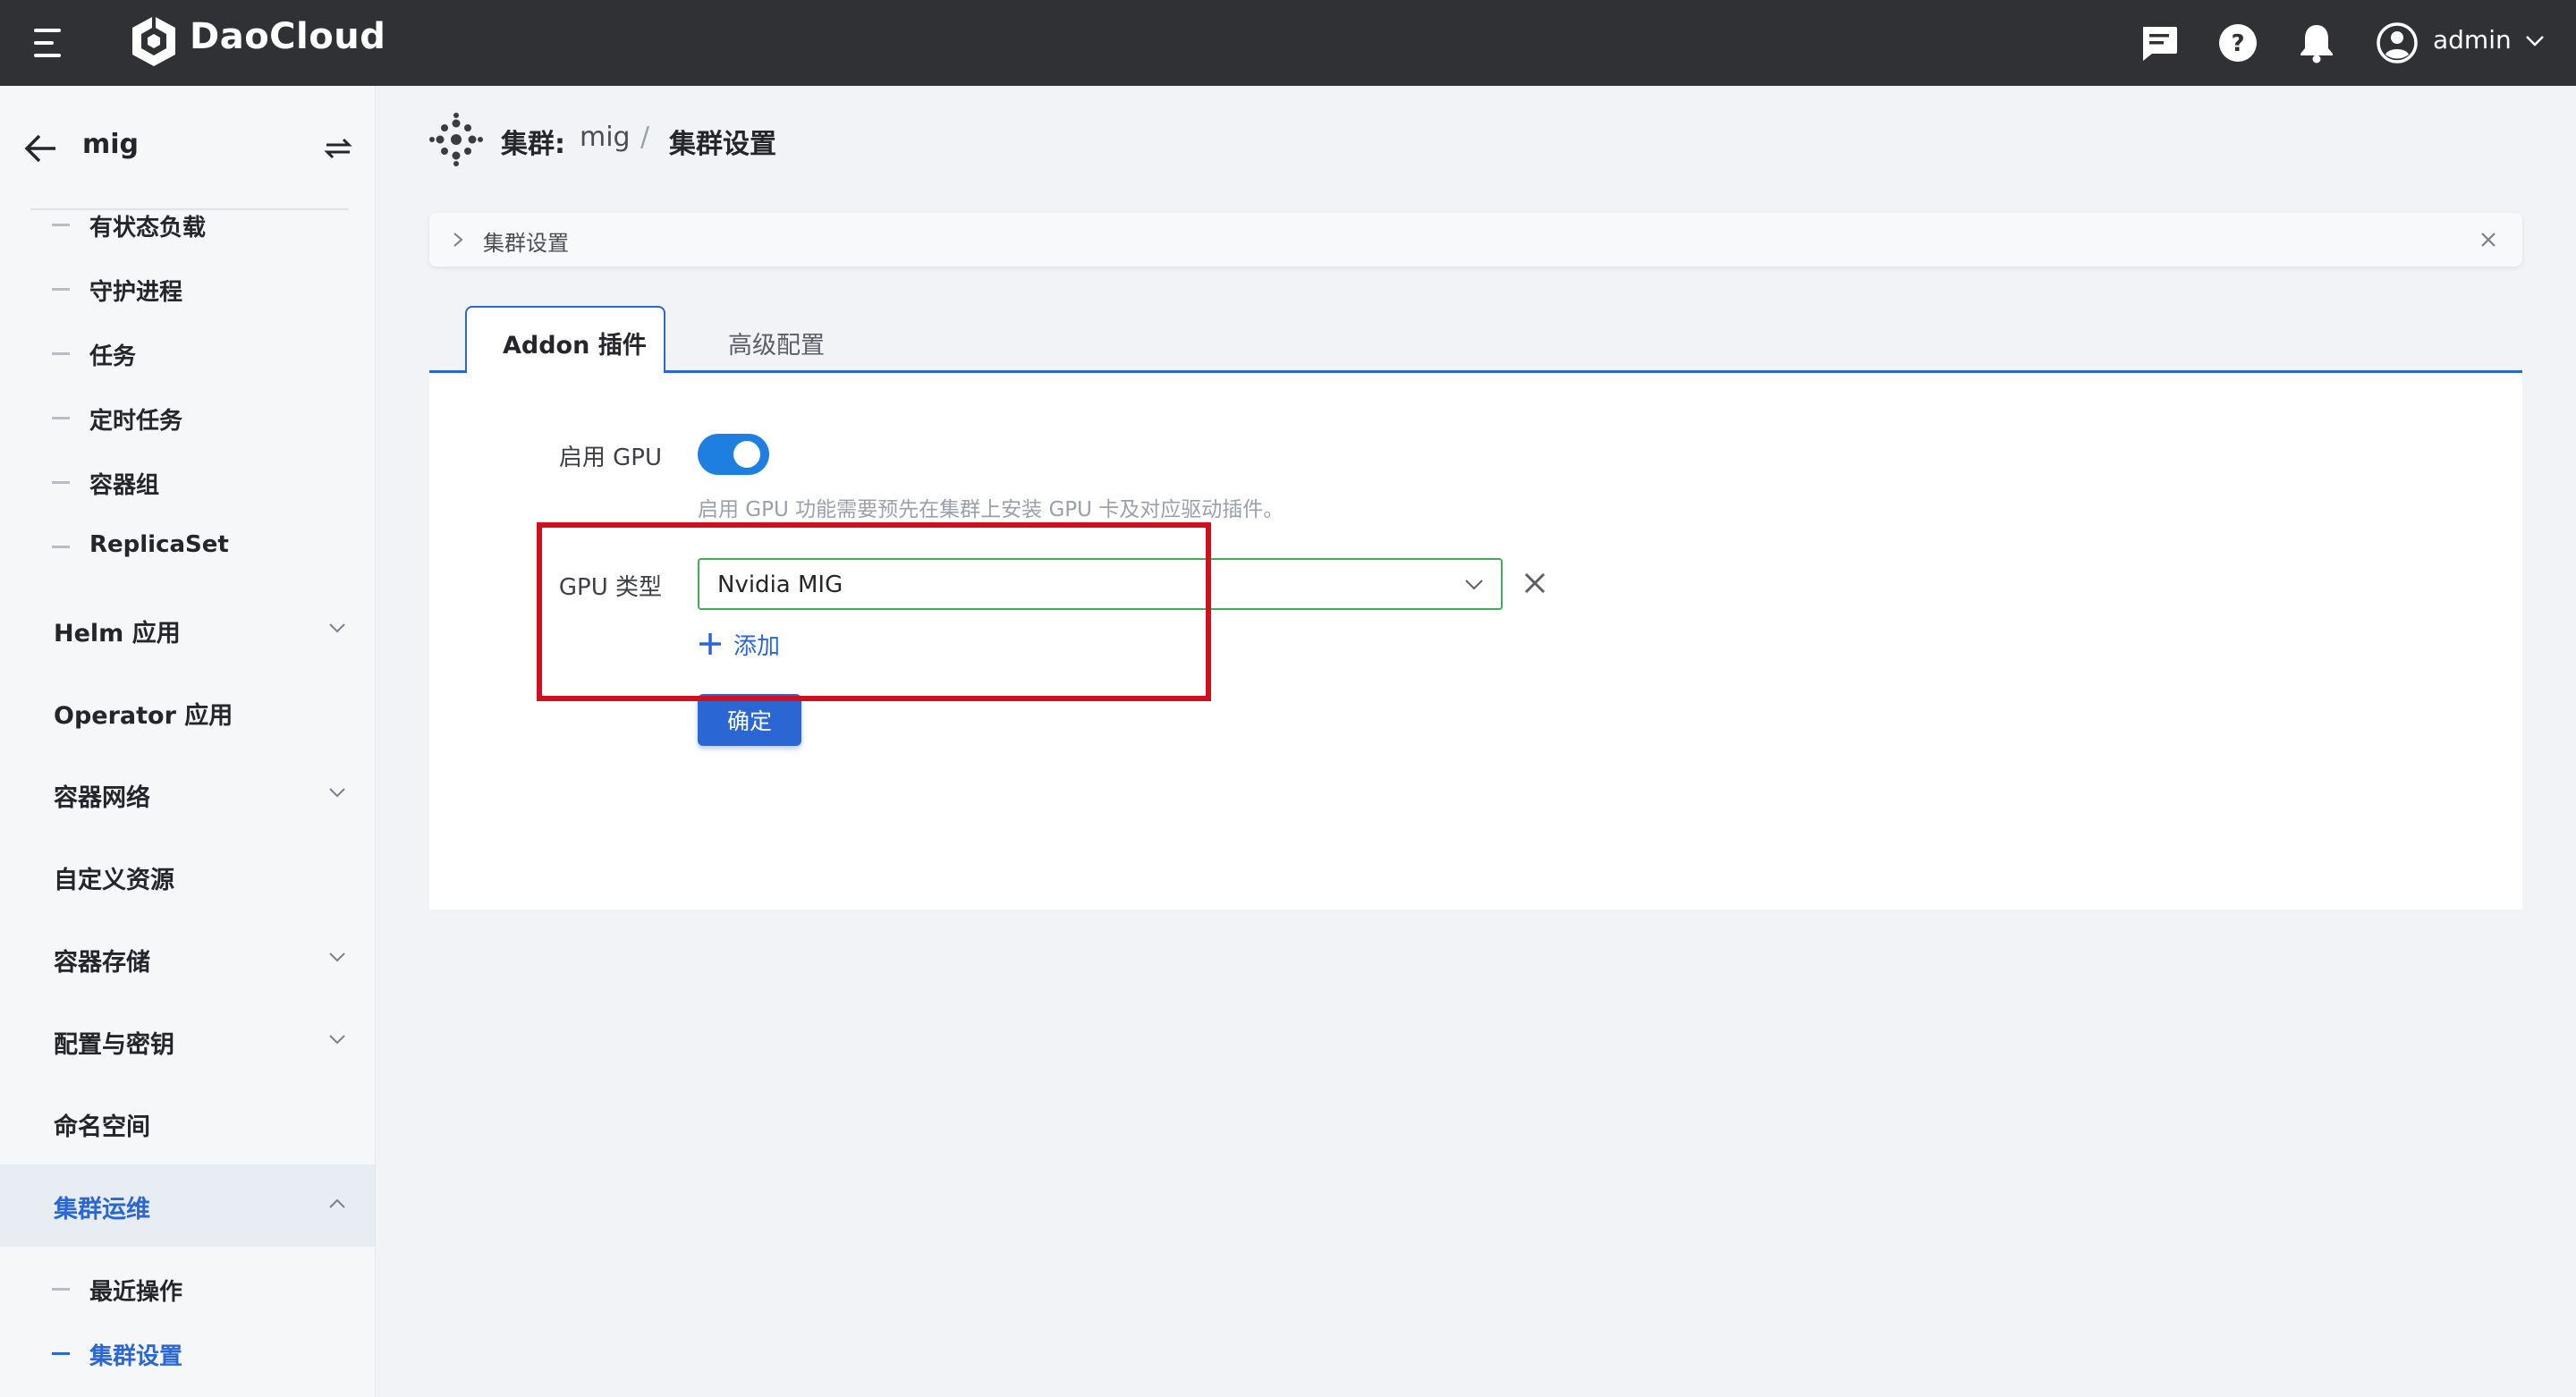 Image resolution: width=2576 pixels, height=1397 pixels. What do you see at coordinates (187, 1205) in the screenshot?
I see `sidebar-item-cluster-ops: 集群运维` at bounding box center [187, 1205].